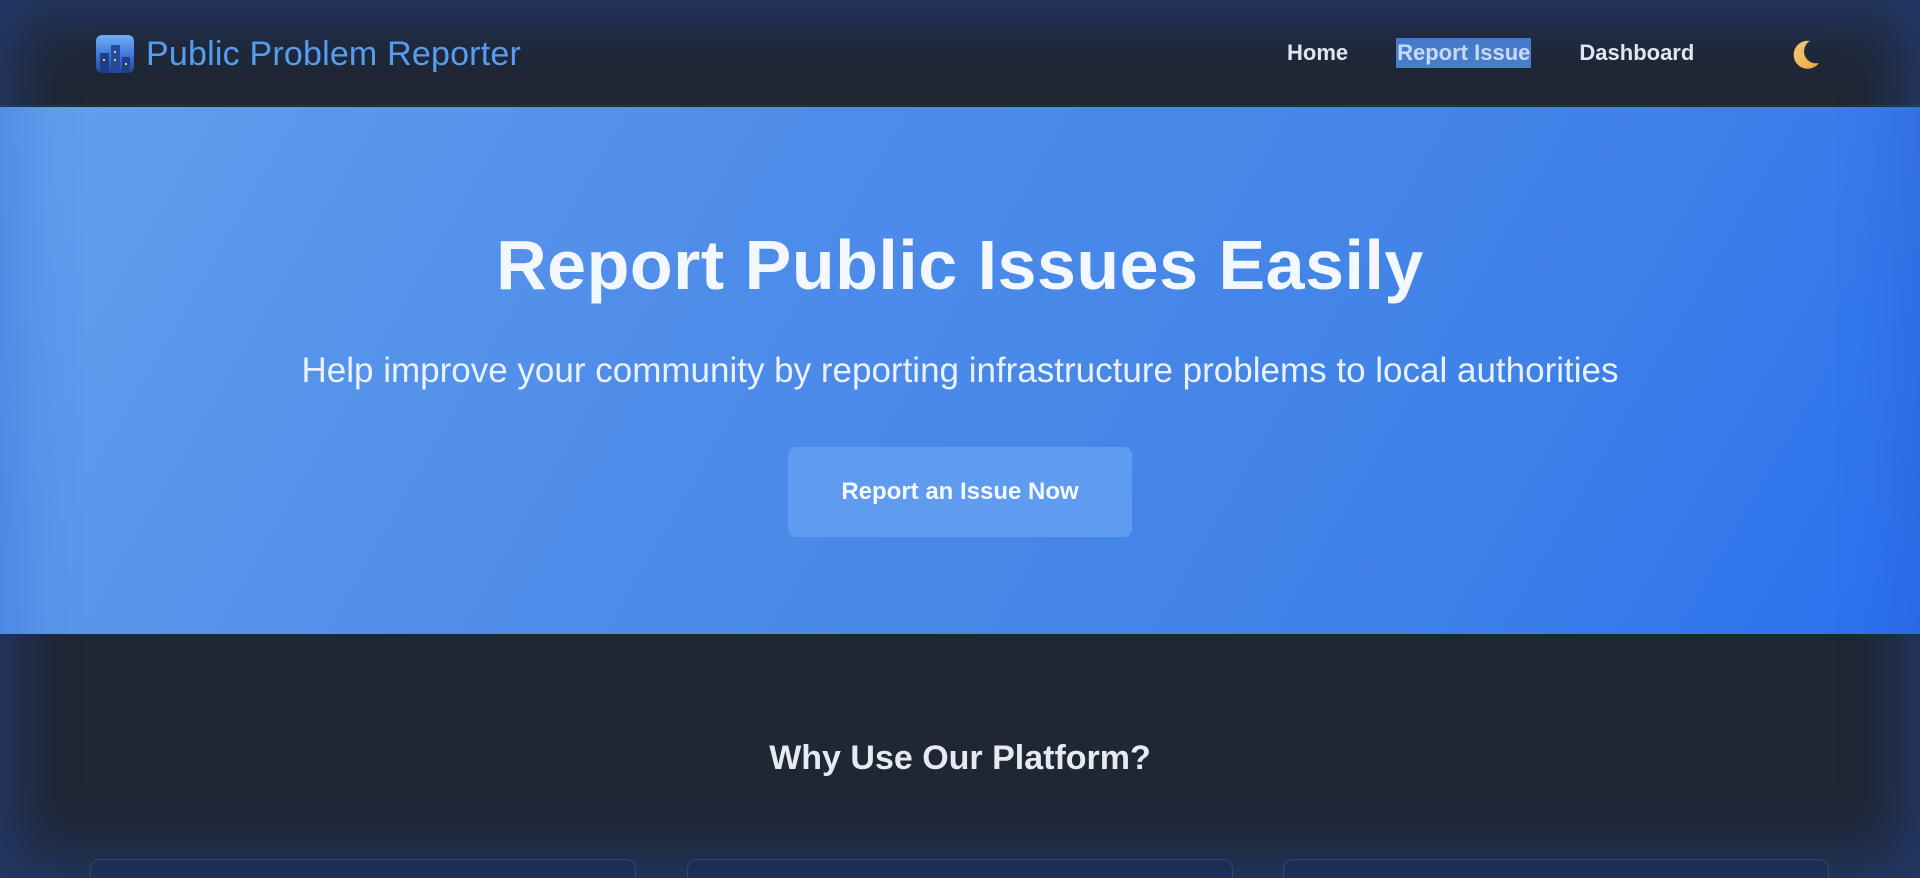 The height and width of the screenshot is (878, 1920). I want to click on hero-title: Report Public Issues Easily, so click(960, 265).